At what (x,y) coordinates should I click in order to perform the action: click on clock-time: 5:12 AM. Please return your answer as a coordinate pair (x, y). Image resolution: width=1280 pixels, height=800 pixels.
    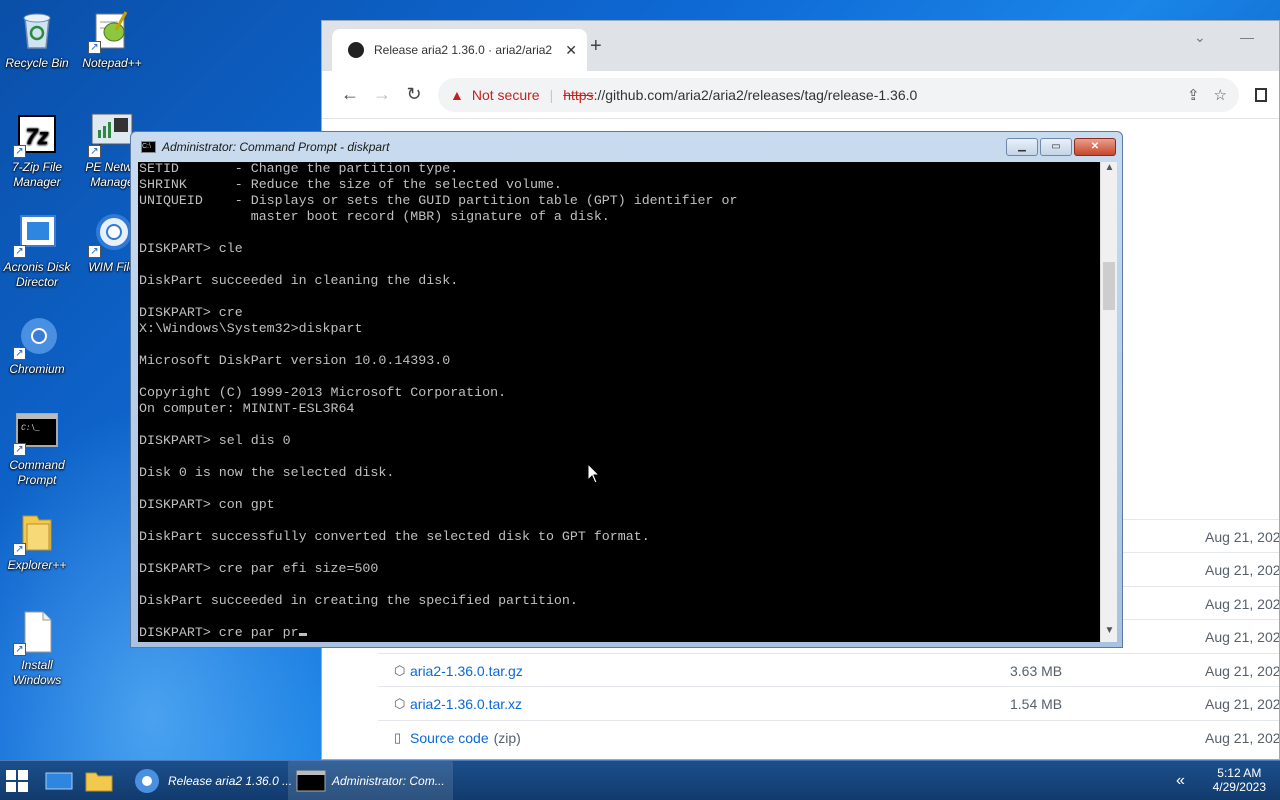
    Looking at the image, I should click on (1239, 773).